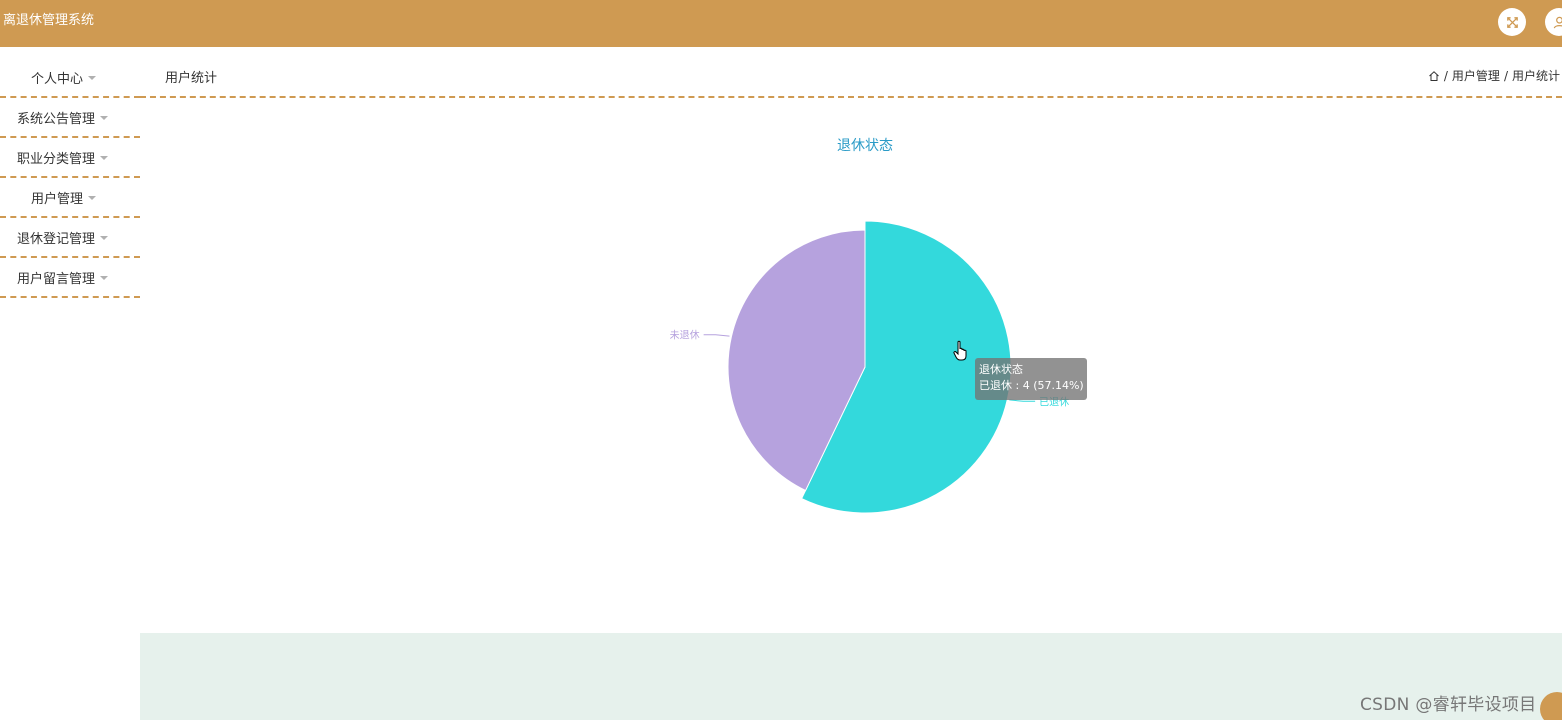 The image size is (1562, 720). I want to click on sidebar-item-personal-center: 个人中心, so click(70, 78).